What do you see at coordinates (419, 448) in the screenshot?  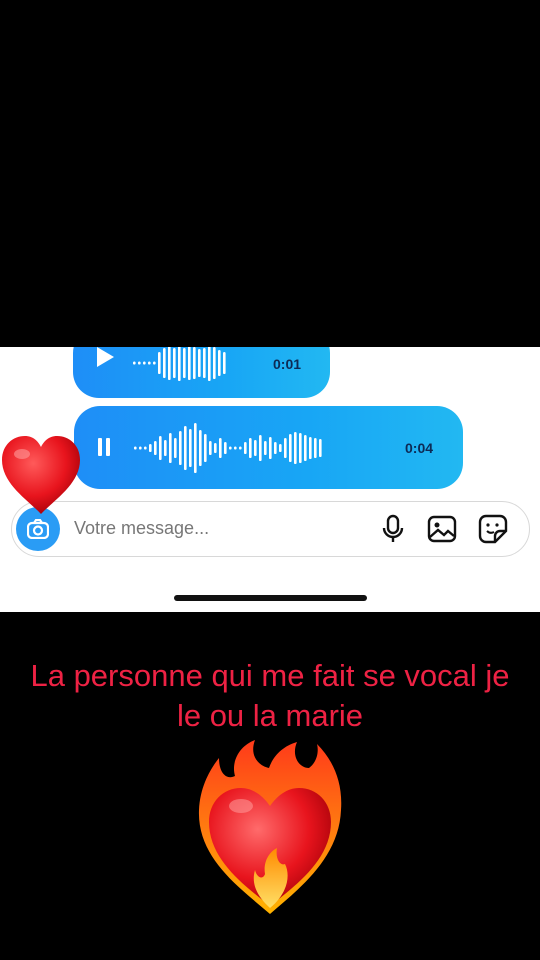 I see `voice-duration: 0:04` at bounding box center [419, 448].